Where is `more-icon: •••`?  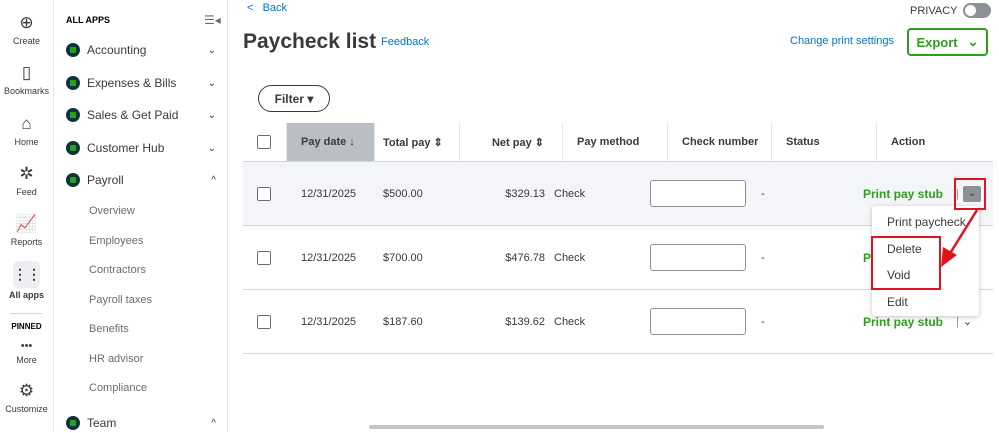 more-icon: ••• is located at coordinates (26, 346).